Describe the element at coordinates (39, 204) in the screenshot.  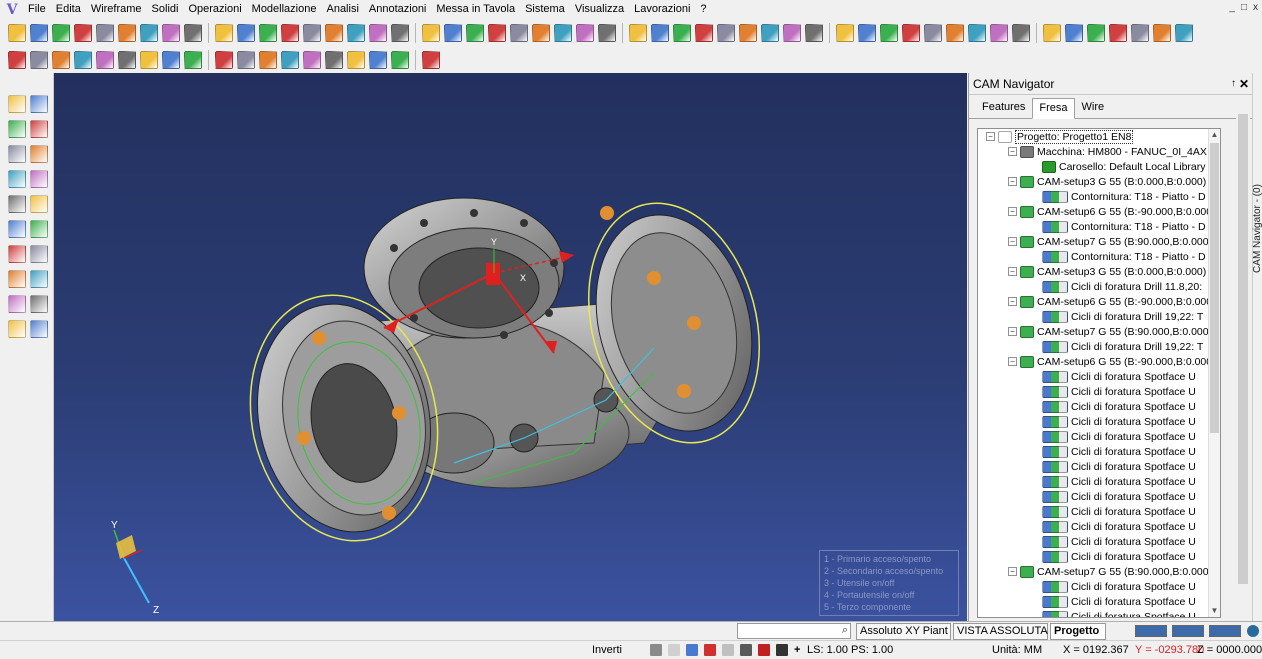
I see `setup-side-tool-icon` at that location.